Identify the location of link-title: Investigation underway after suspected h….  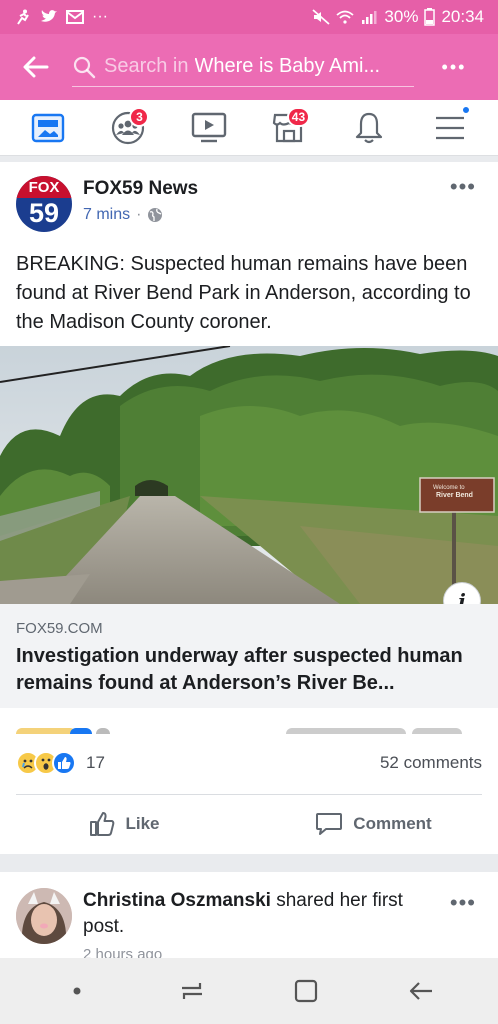
(239, 669).